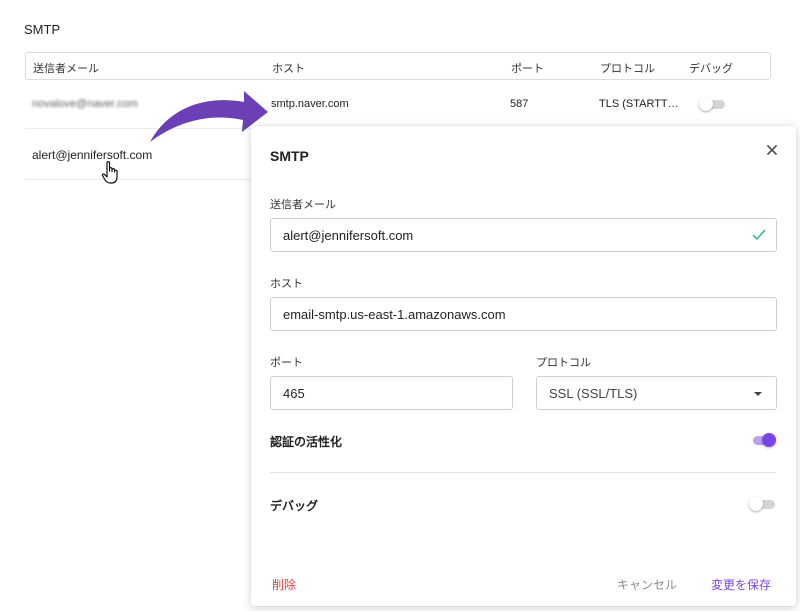 This screenshot has width=800, height=611. Describe the element at coordinates (711, 68) in the screenshot. I see `column-header-debug: デバッグ` at that location.